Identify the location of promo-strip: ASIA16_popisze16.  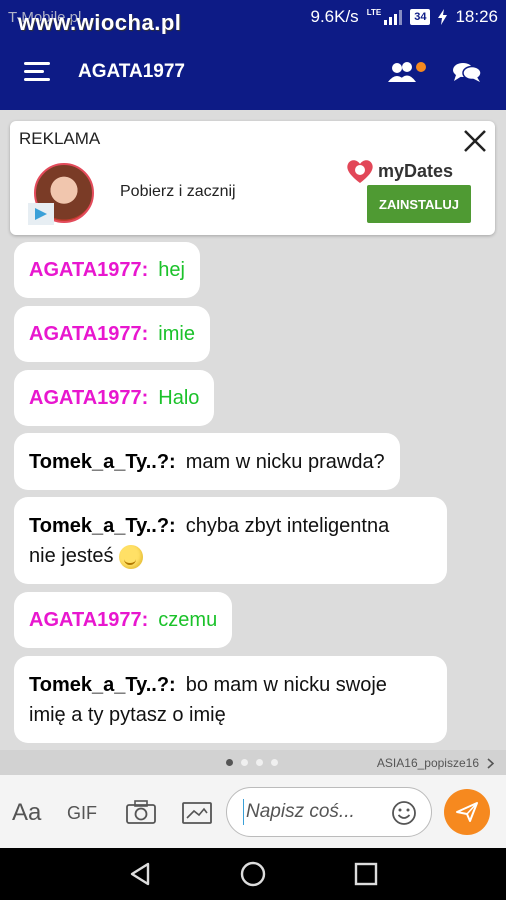
(253, 762).